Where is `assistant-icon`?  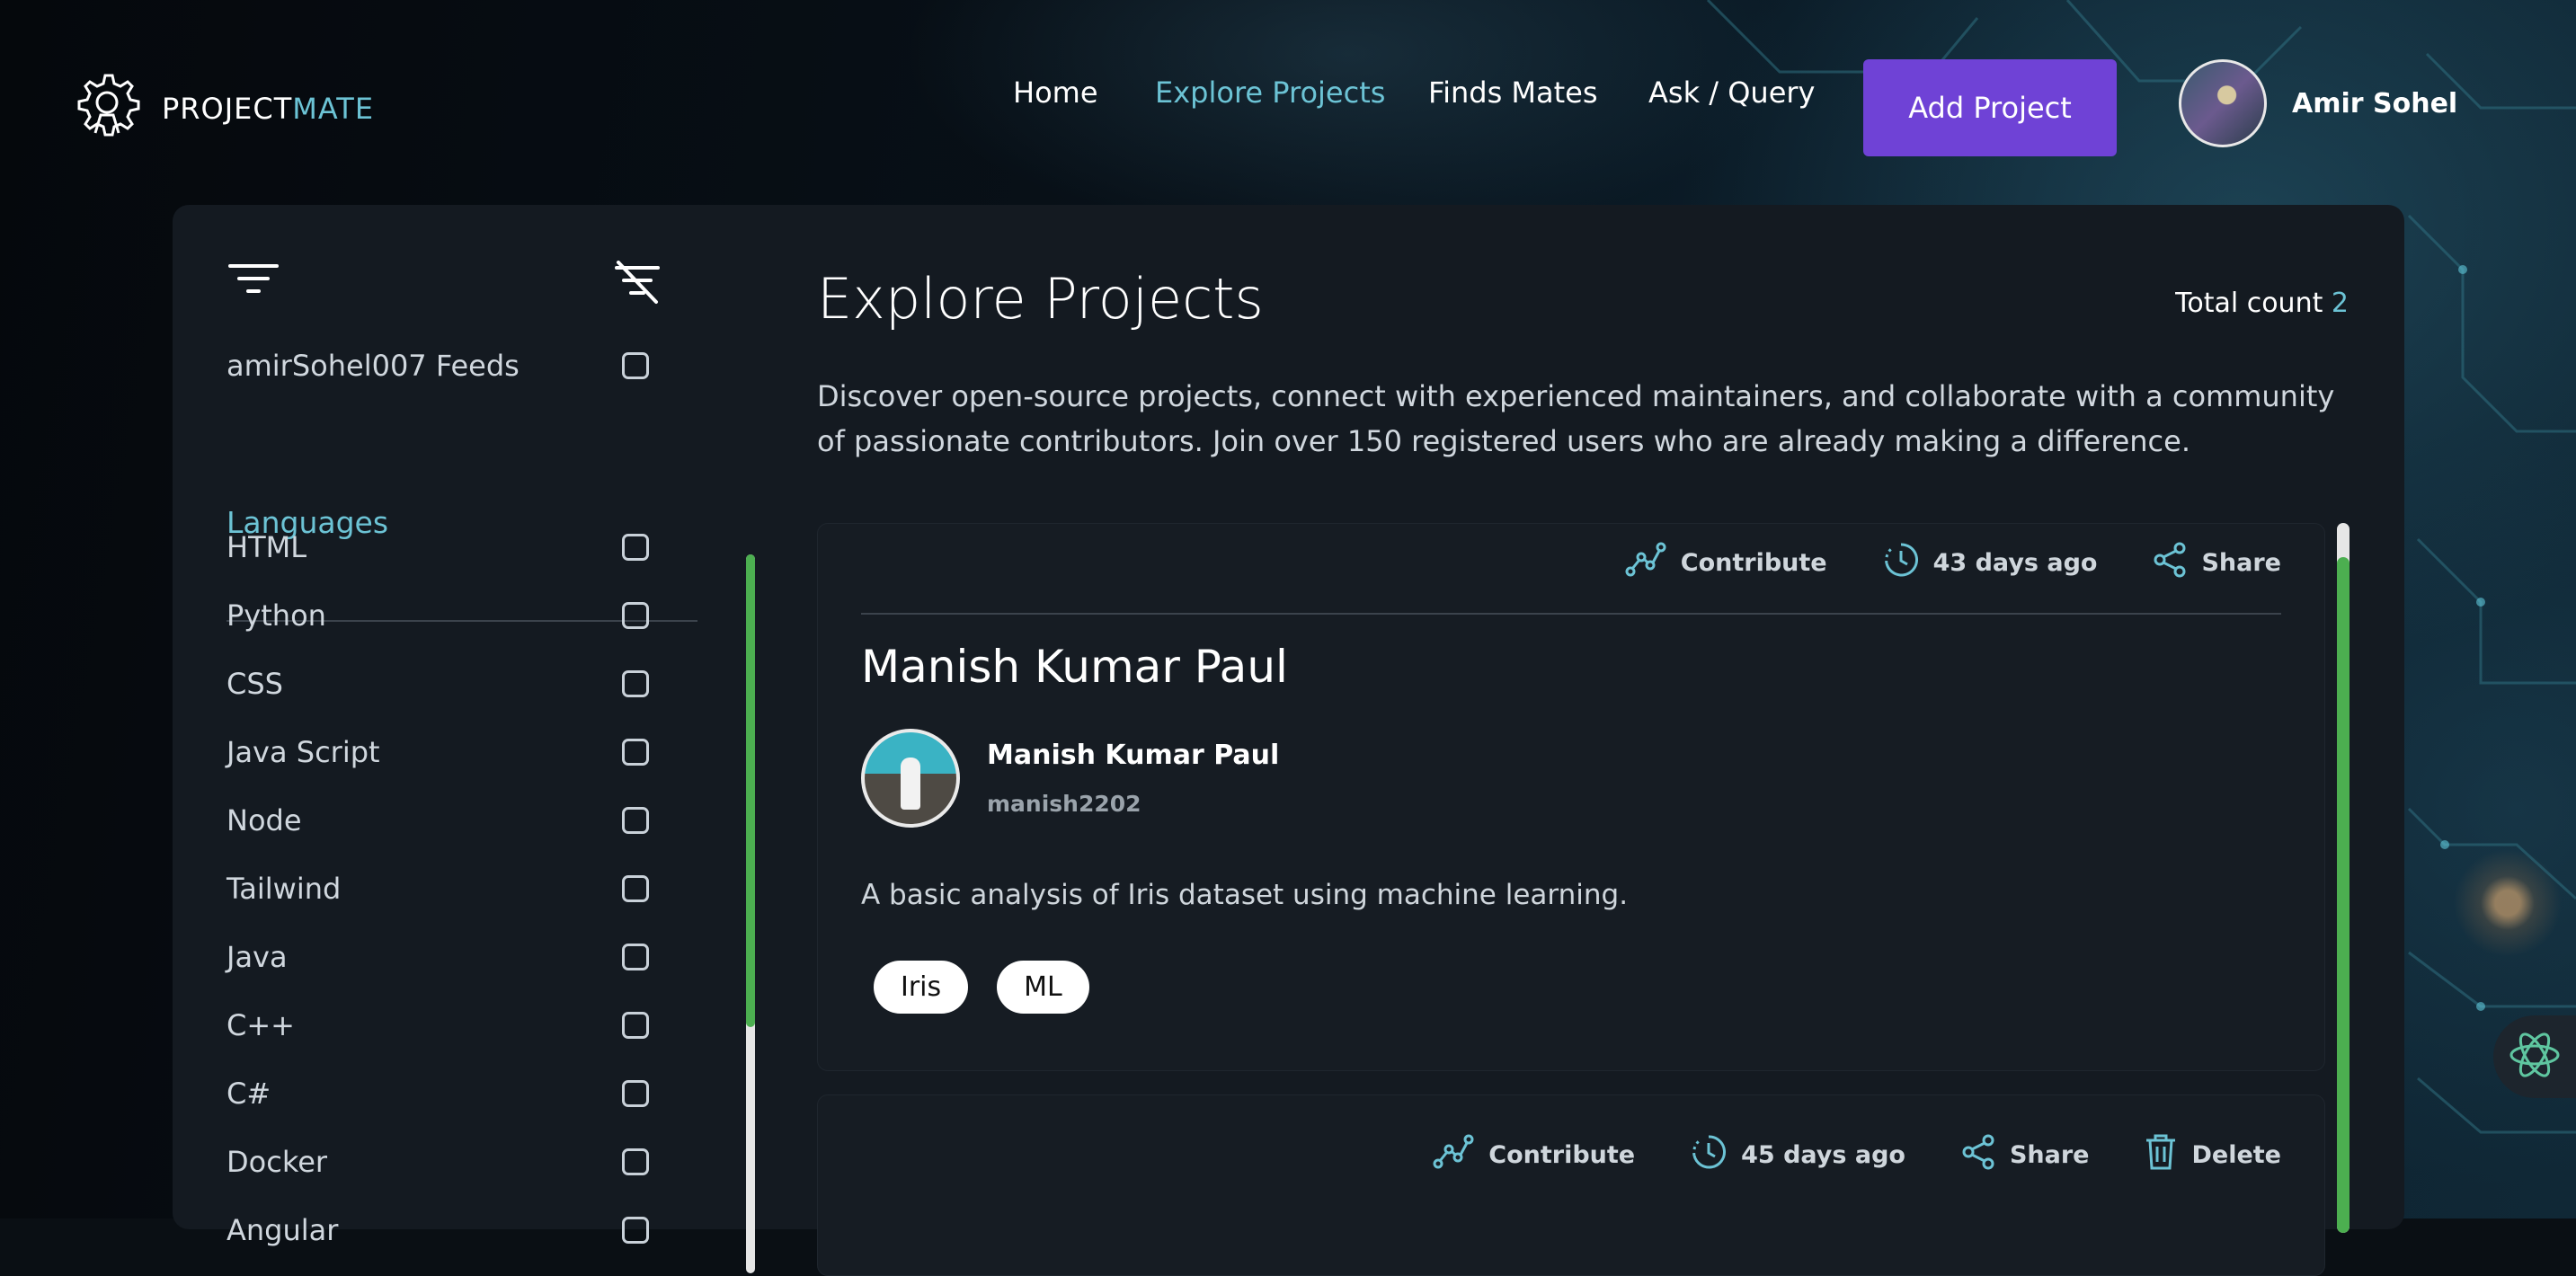 assistant-icon is located at coordinates (2534, 1056).